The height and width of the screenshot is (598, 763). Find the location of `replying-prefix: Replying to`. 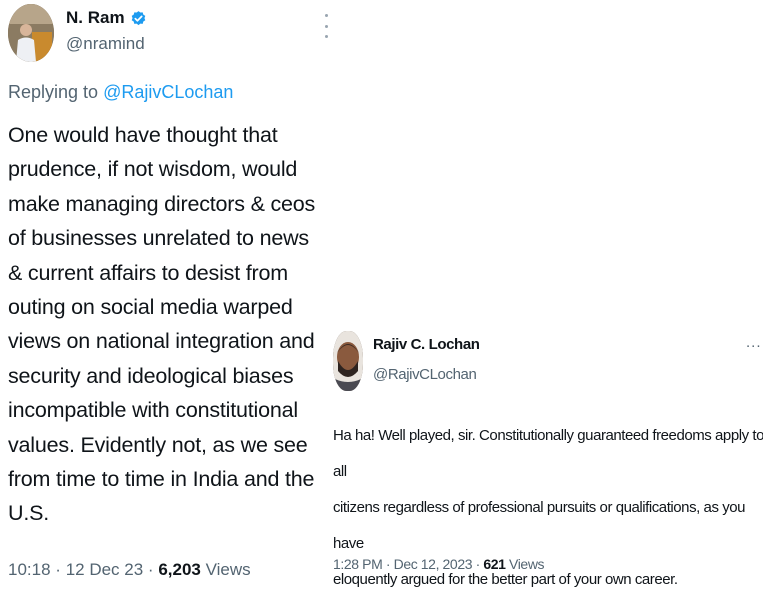

replying-prefix: Replying to is located at coordinates (53, 92).